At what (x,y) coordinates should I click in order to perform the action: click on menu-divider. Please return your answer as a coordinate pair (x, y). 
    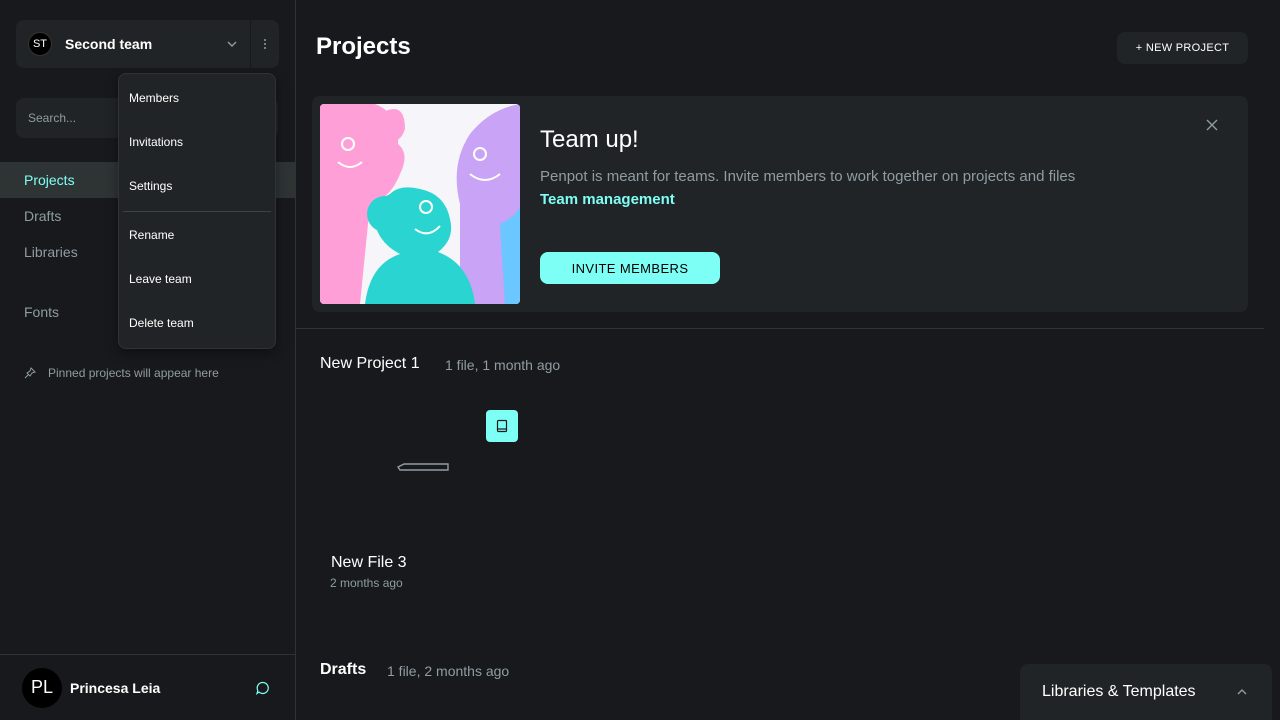
    Looking at the image, I should click on (197, 211).